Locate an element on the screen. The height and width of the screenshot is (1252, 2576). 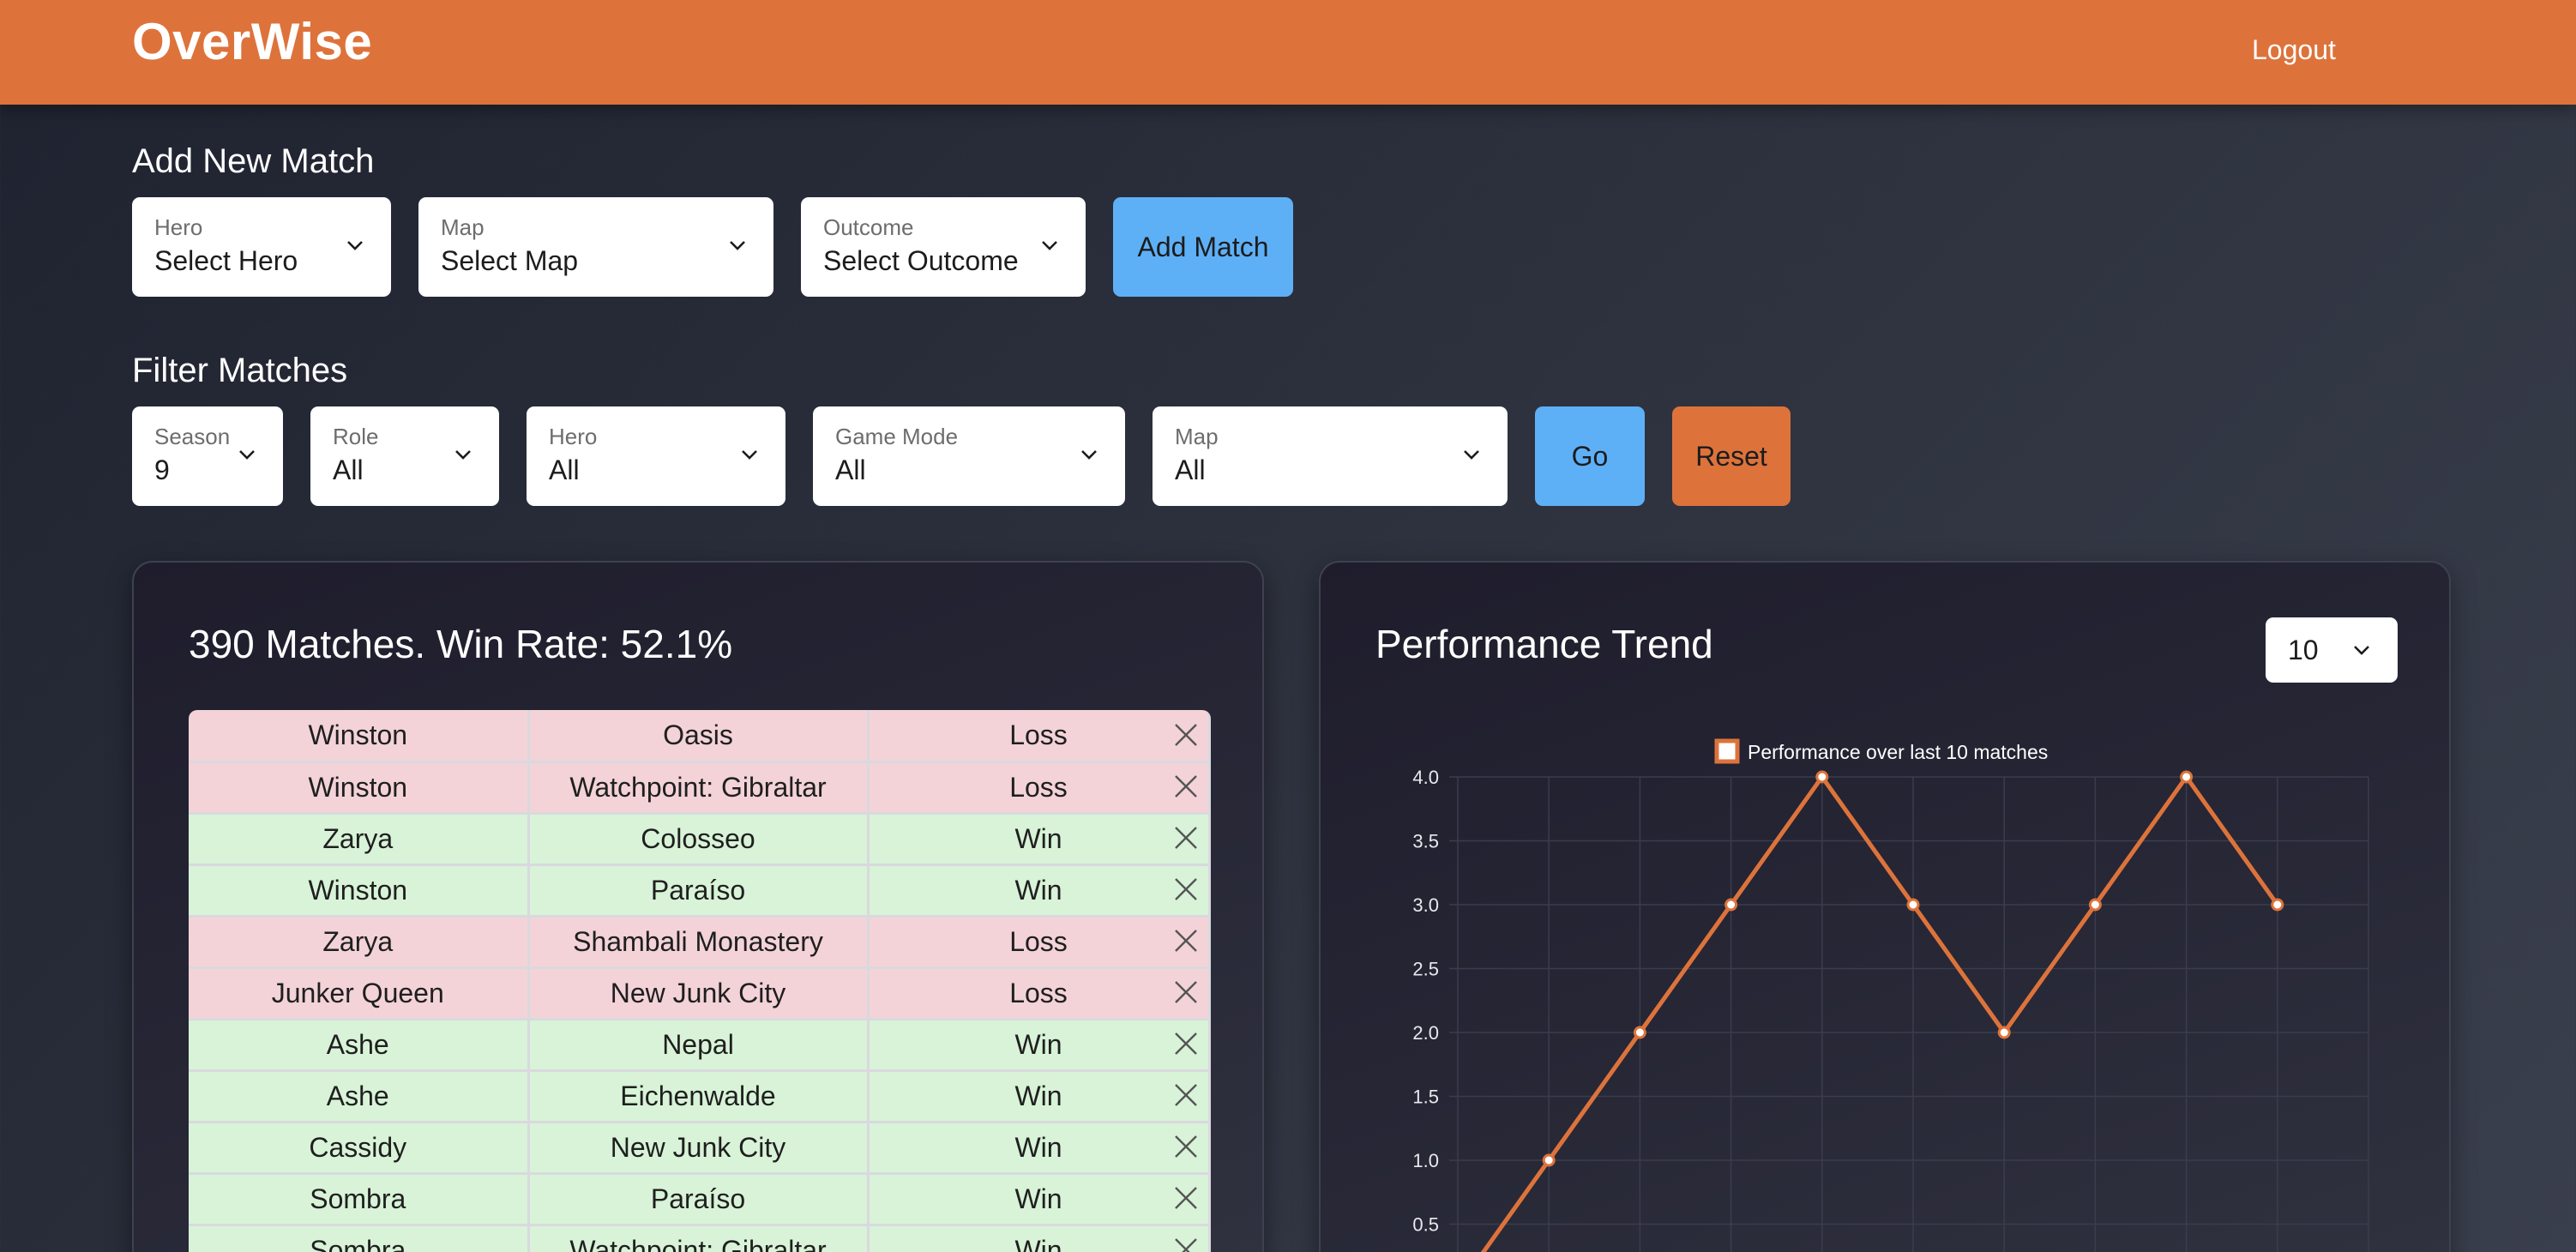
filter-map-label: Map is located at coordinates (1197, 436).